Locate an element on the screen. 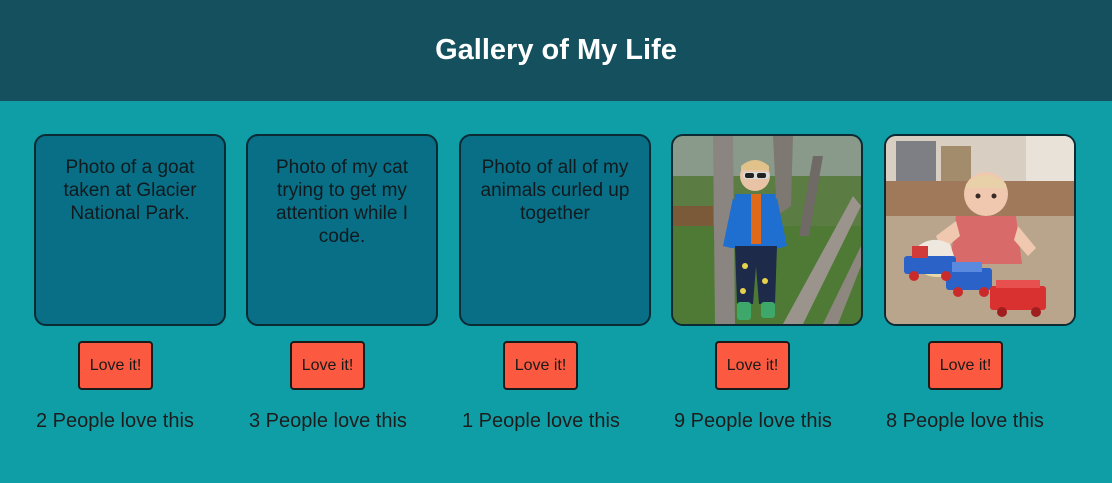  love-count-photo-boy: 9 People love this is located at coordinates (753, 421).